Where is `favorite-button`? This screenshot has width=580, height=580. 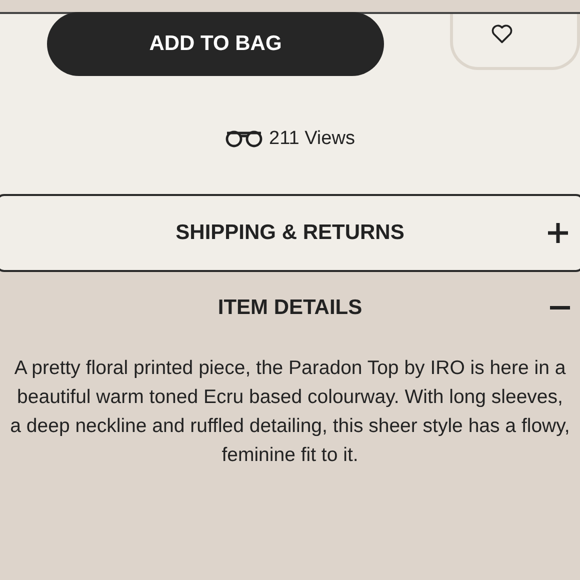
favorite-button is located at coordinates (515, 42).